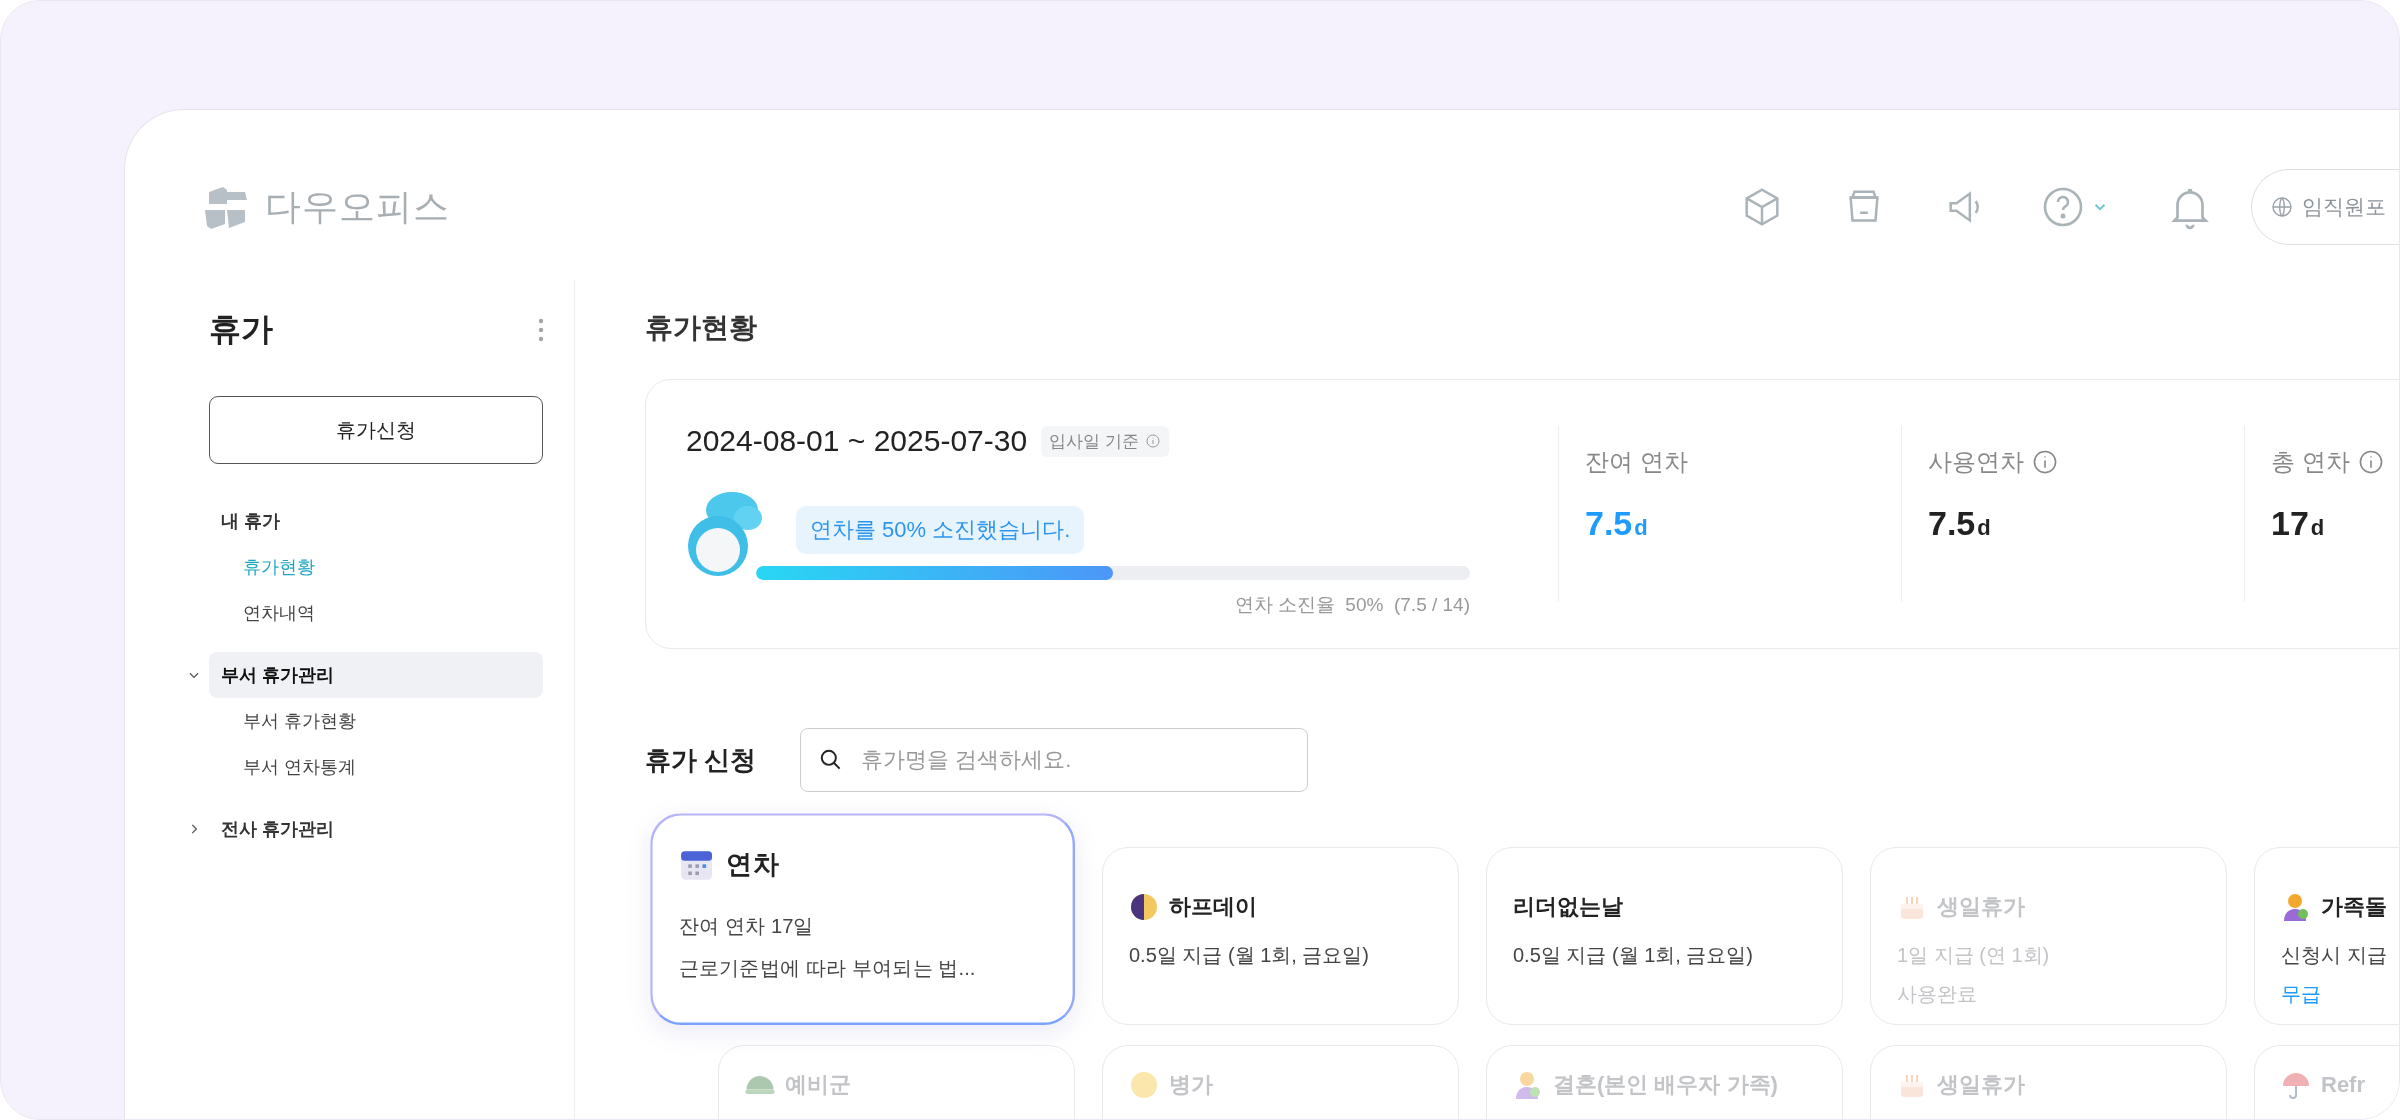  What do you see at coordinates (2310, 462) in the screenshot?
I see `stat-label: 총 연차` at bounding box center [2310, 462].